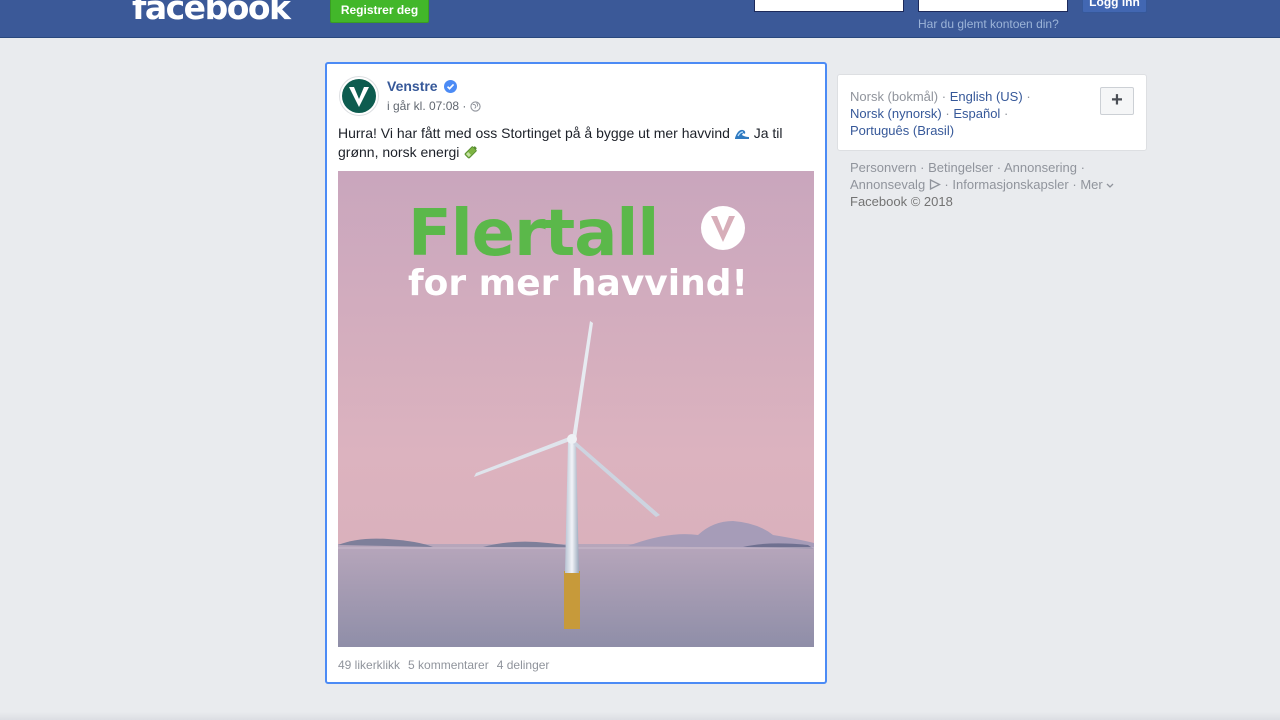  What do you see at coordinates (976, 113) in the screenshot?
I see `language-espanol: Español` at bounding box center [976, 113].